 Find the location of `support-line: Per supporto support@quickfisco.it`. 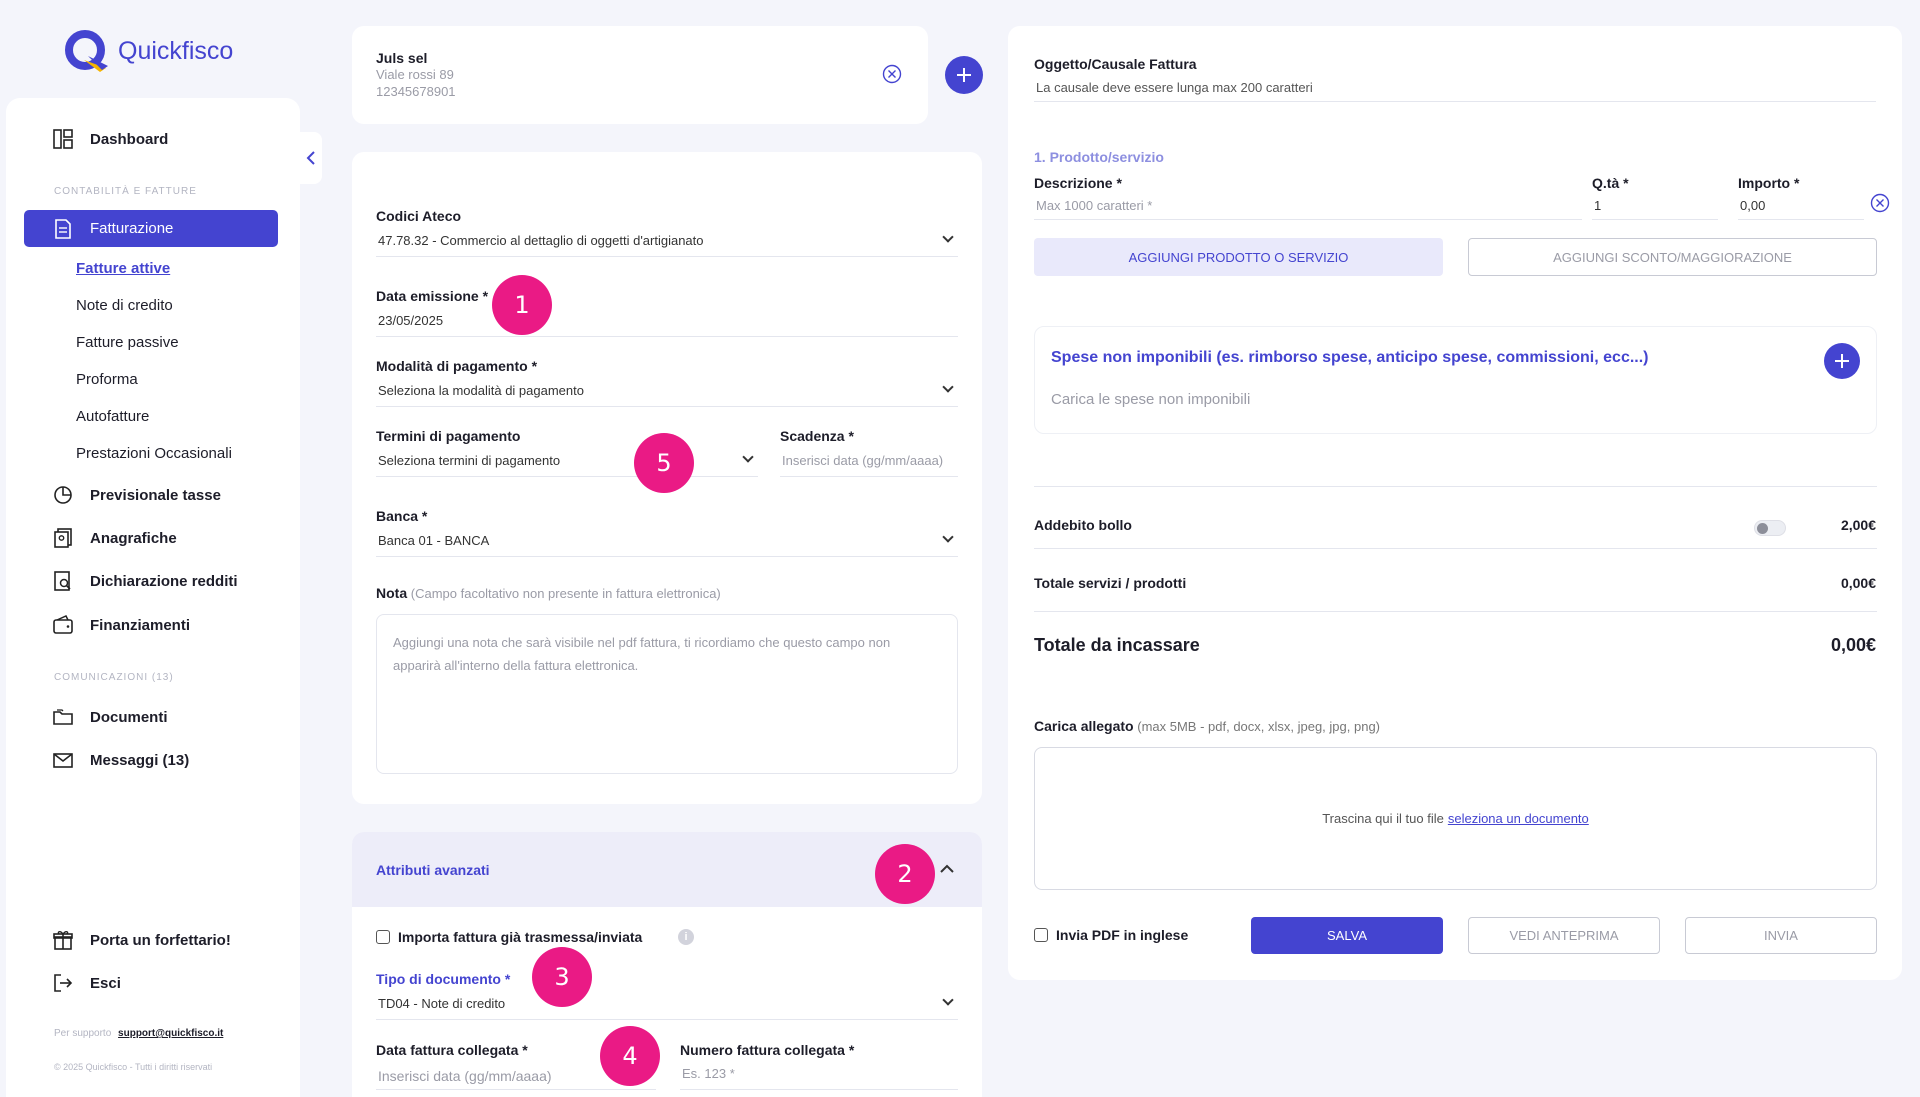

support-line: Per supporto support@quickfisco.it is located at coordinates (138, 1033).